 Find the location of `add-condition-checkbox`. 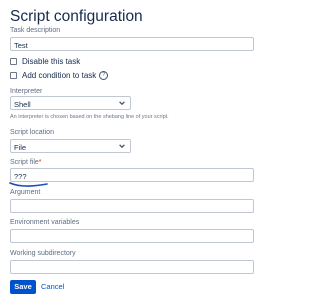

add-condition-checkbox is located at coordinates (13, 75).